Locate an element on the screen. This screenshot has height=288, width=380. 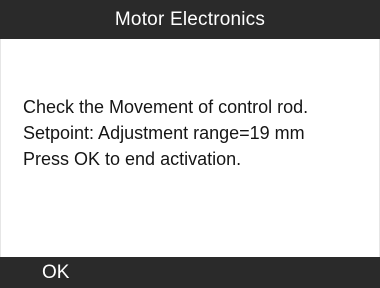
screen-title: Motor Electronics is located at coordinates (190, 19).